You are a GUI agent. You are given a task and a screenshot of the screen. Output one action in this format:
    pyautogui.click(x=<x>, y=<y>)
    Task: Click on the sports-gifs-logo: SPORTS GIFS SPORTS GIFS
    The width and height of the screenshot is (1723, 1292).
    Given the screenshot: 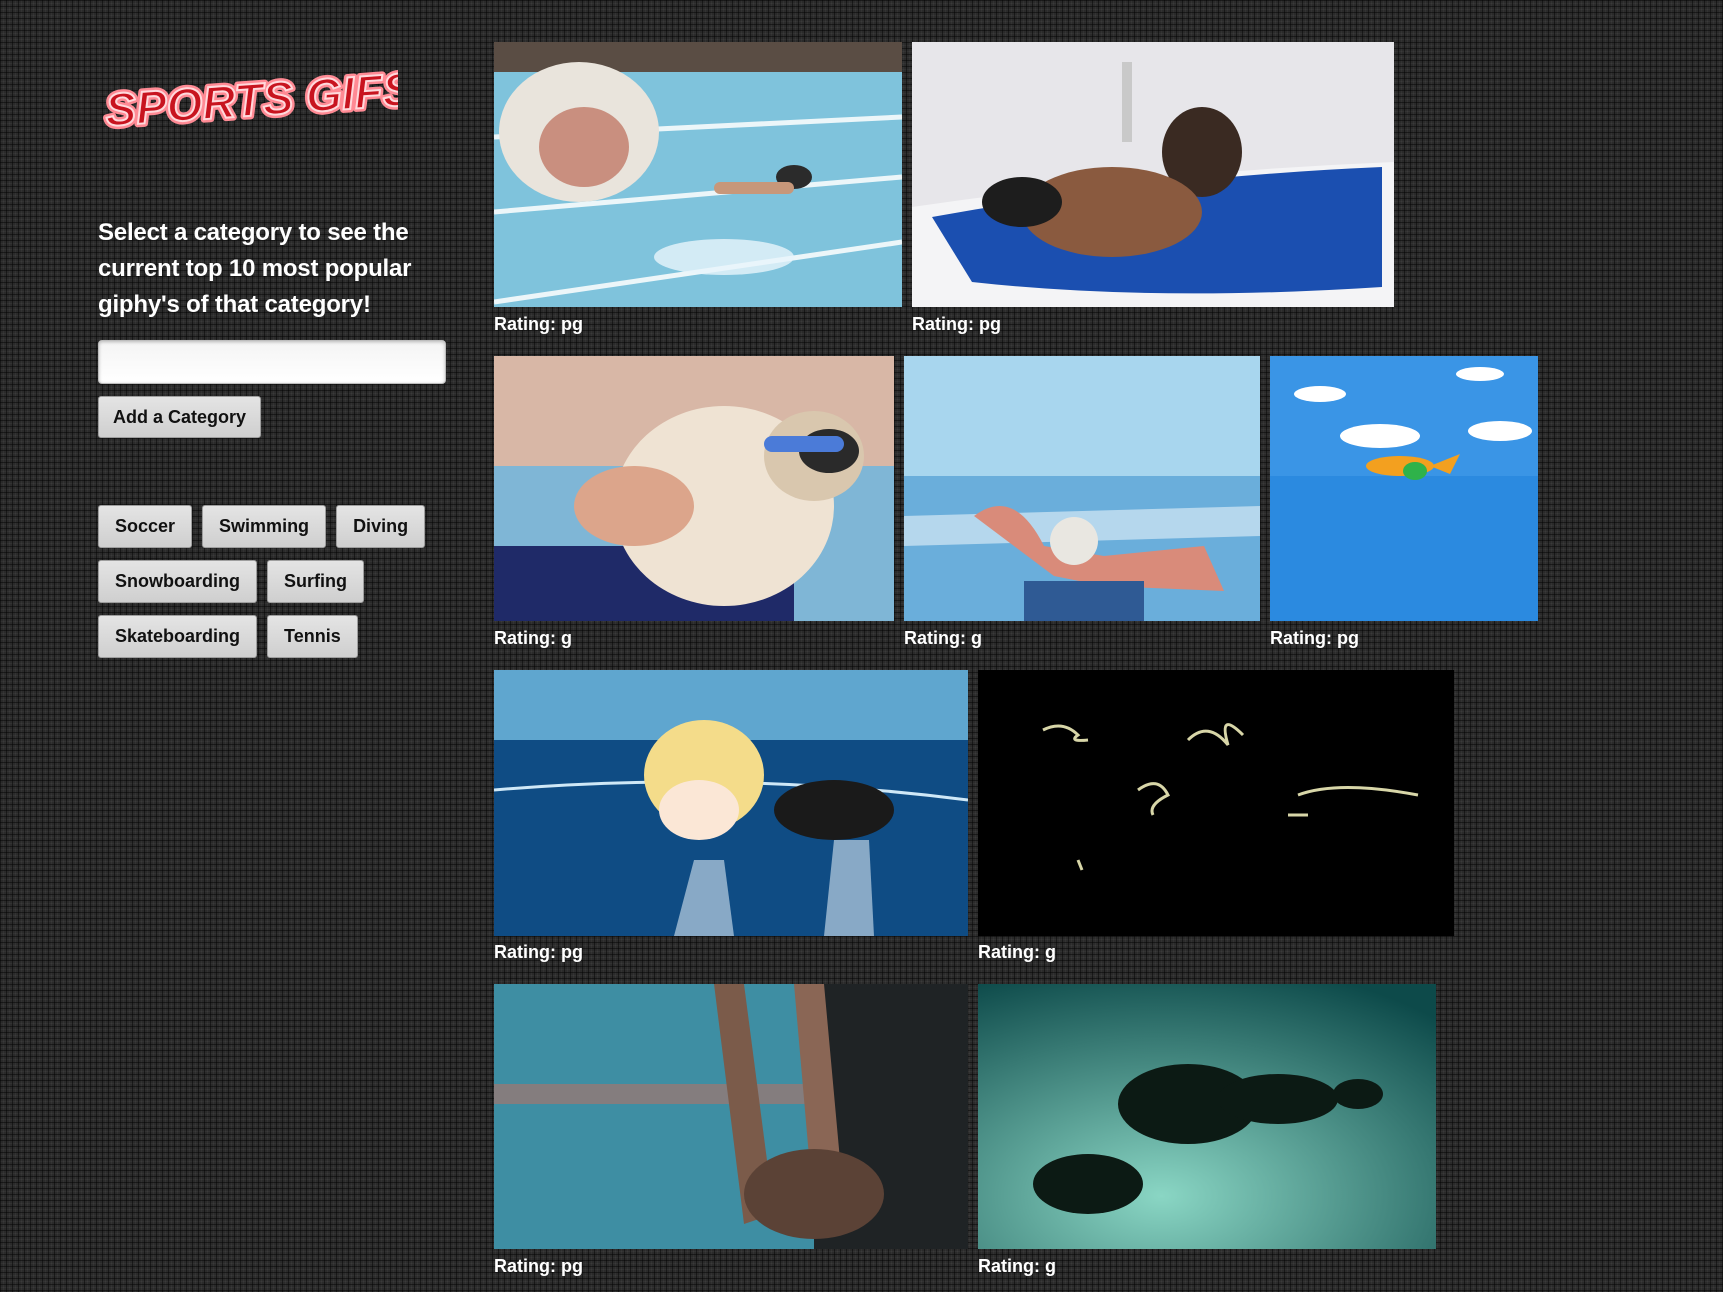 What is the action you would take?
    pyautogui.click(x=249, y=94)
    